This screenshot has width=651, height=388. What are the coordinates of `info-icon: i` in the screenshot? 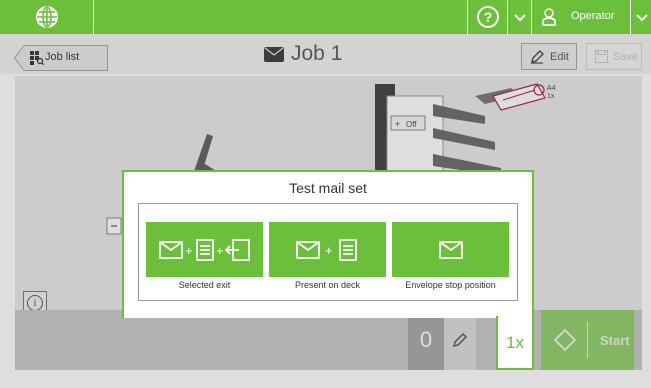 It's located at (35, 303).